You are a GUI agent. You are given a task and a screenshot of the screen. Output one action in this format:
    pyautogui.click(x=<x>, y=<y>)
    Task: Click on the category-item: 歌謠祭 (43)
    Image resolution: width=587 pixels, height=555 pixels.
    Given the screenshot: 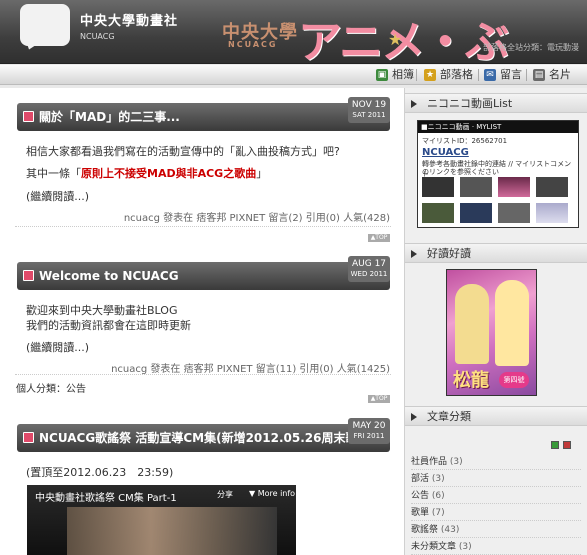 What is the action you would take?
    pyautogui.click(x=496, y=530)
    